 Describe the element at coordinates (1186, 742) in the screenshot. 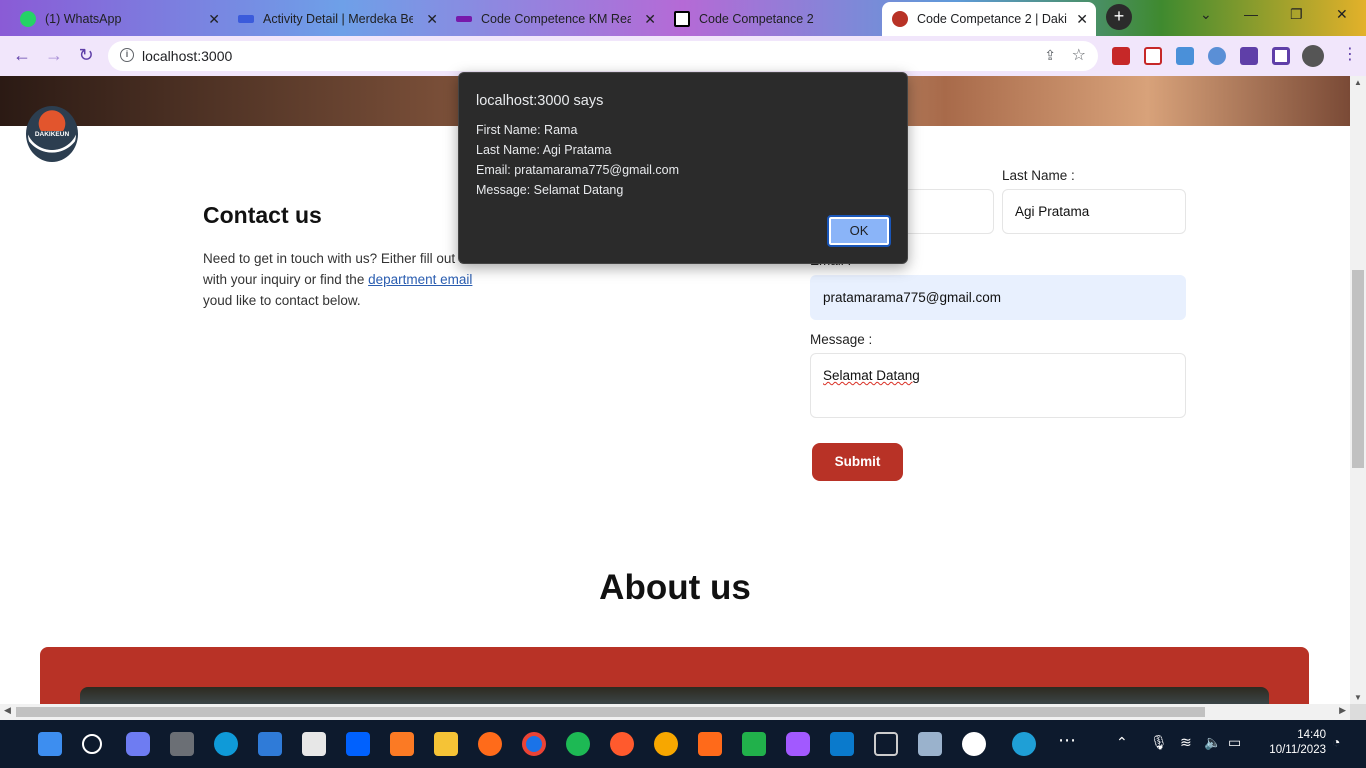

I see `wifi-icon: ≋` at that location.